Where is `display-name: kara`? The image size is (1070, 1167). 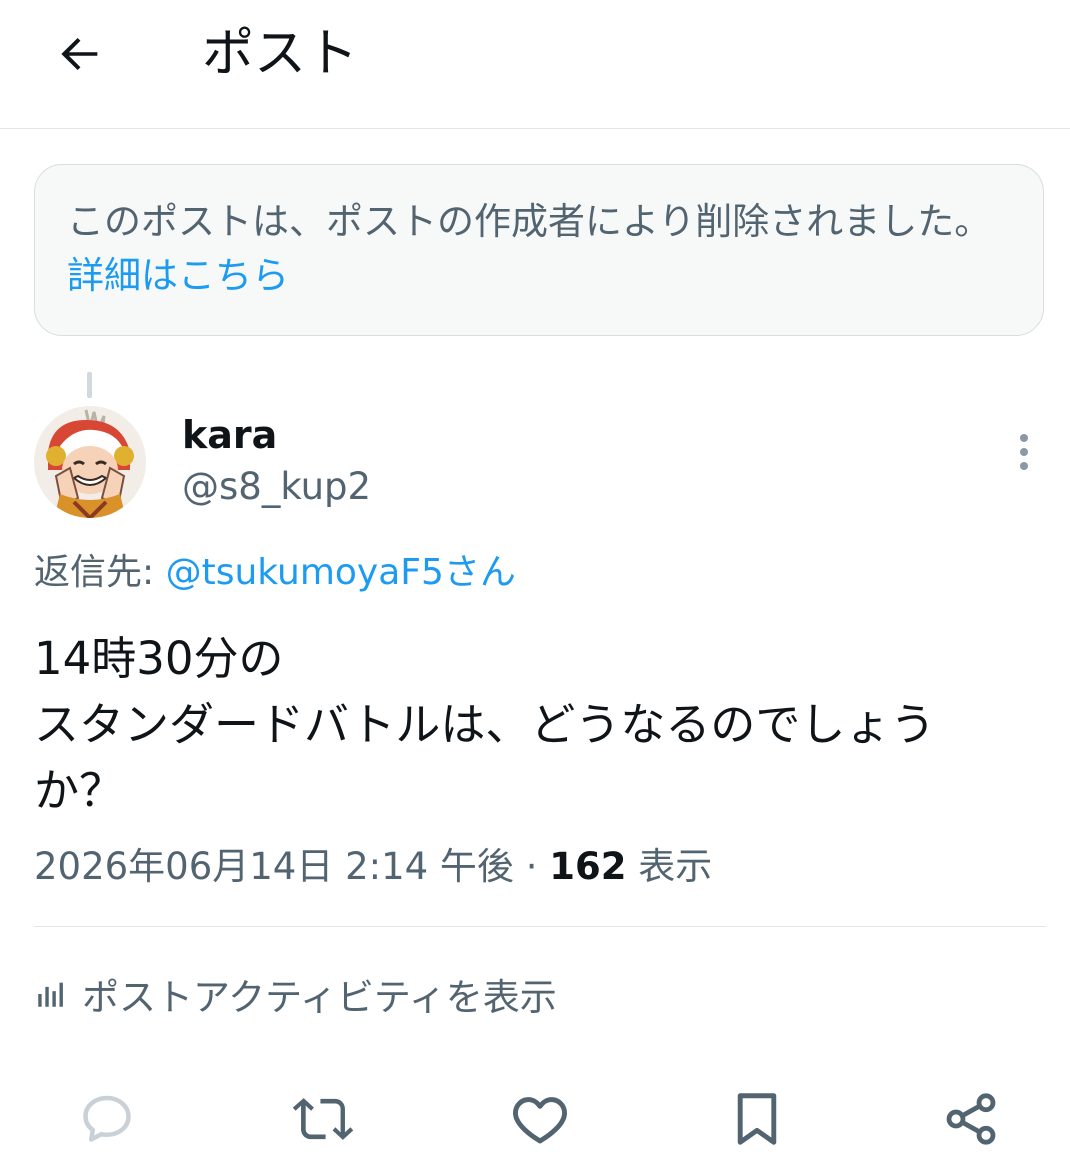
display-name: kara is located at coordinates (229, 435).